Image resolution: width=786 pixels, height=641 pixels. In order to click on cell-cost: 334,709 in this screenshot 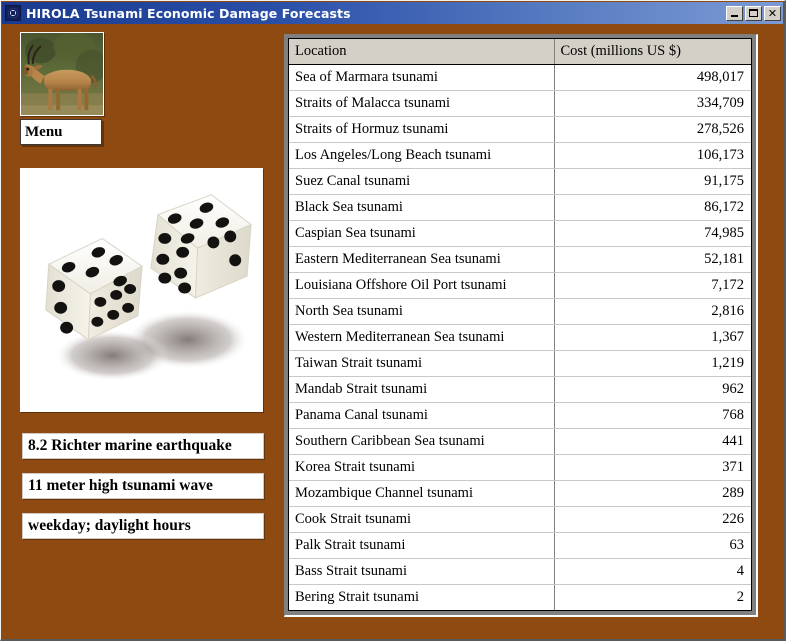, I will do `click(652, 103)`.